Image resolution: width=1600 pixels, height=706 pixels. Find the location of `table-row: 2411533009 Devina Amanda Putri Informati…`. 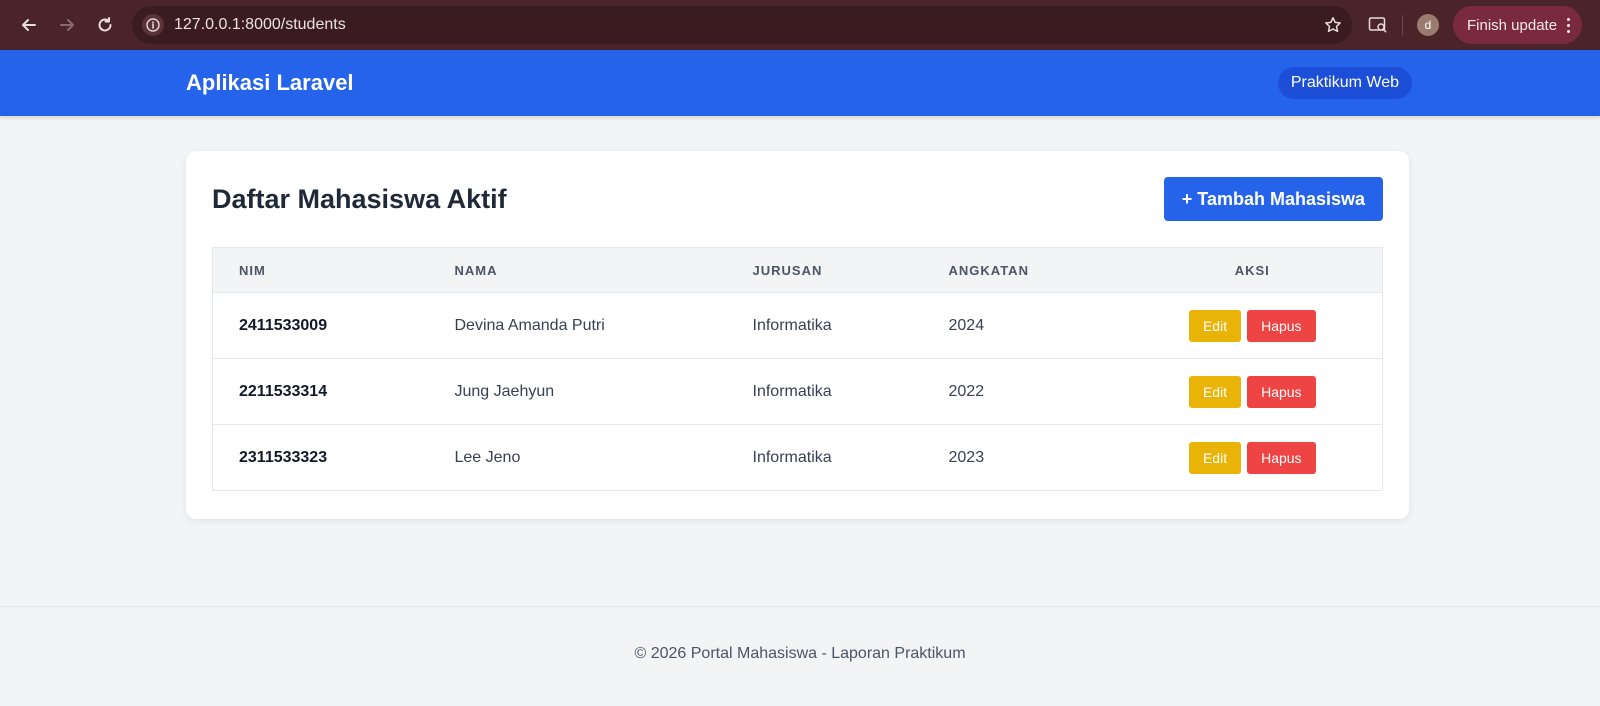

table-row: 2411533009 Devina Amanda Putri Informati… is located at coordinates (797, 325).